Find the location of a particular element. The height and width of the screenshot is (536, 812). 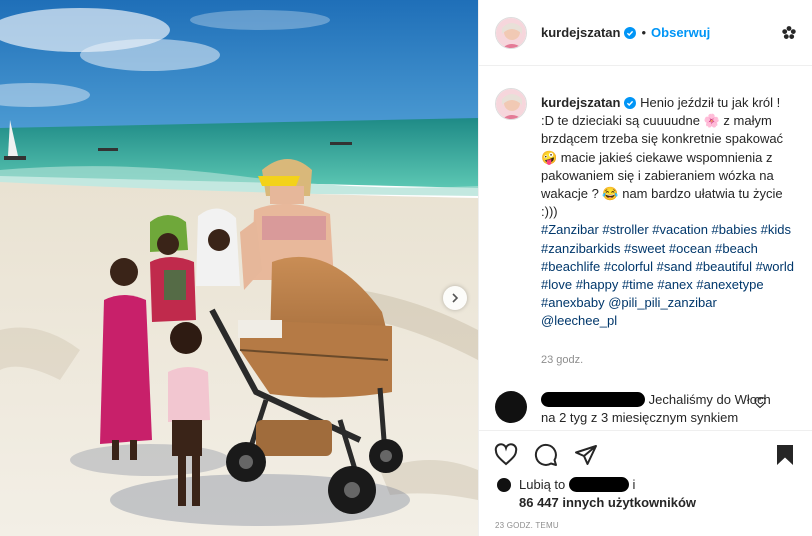

caption-avatar is located at coordinates (511, 104).